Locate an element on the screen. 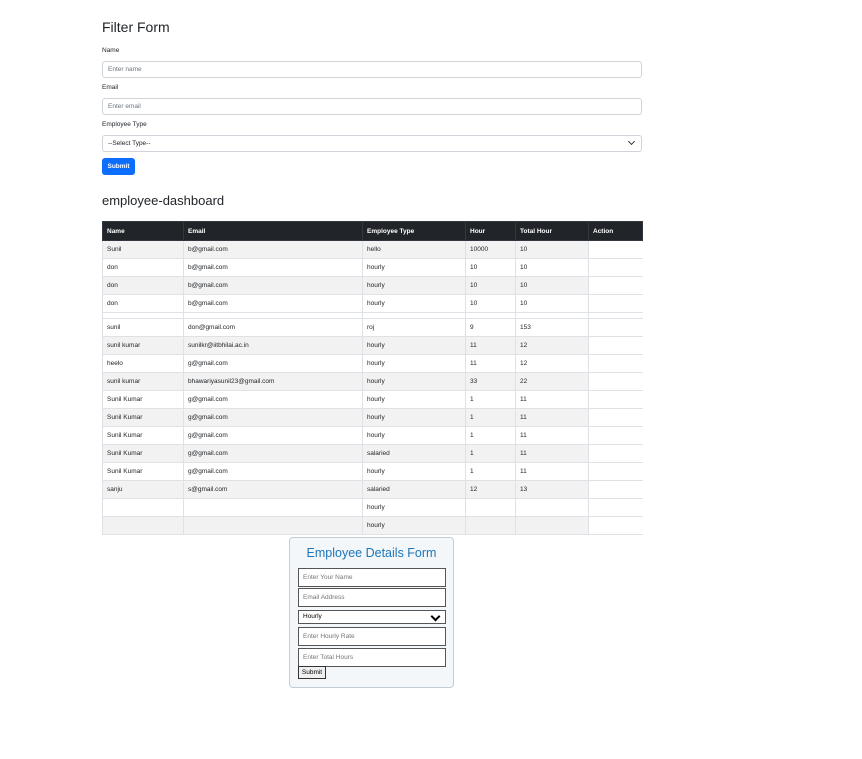 The width and height of the screenshot is (862, 759). table-cell: don@gmail.com is located at coordinates (273, 327).